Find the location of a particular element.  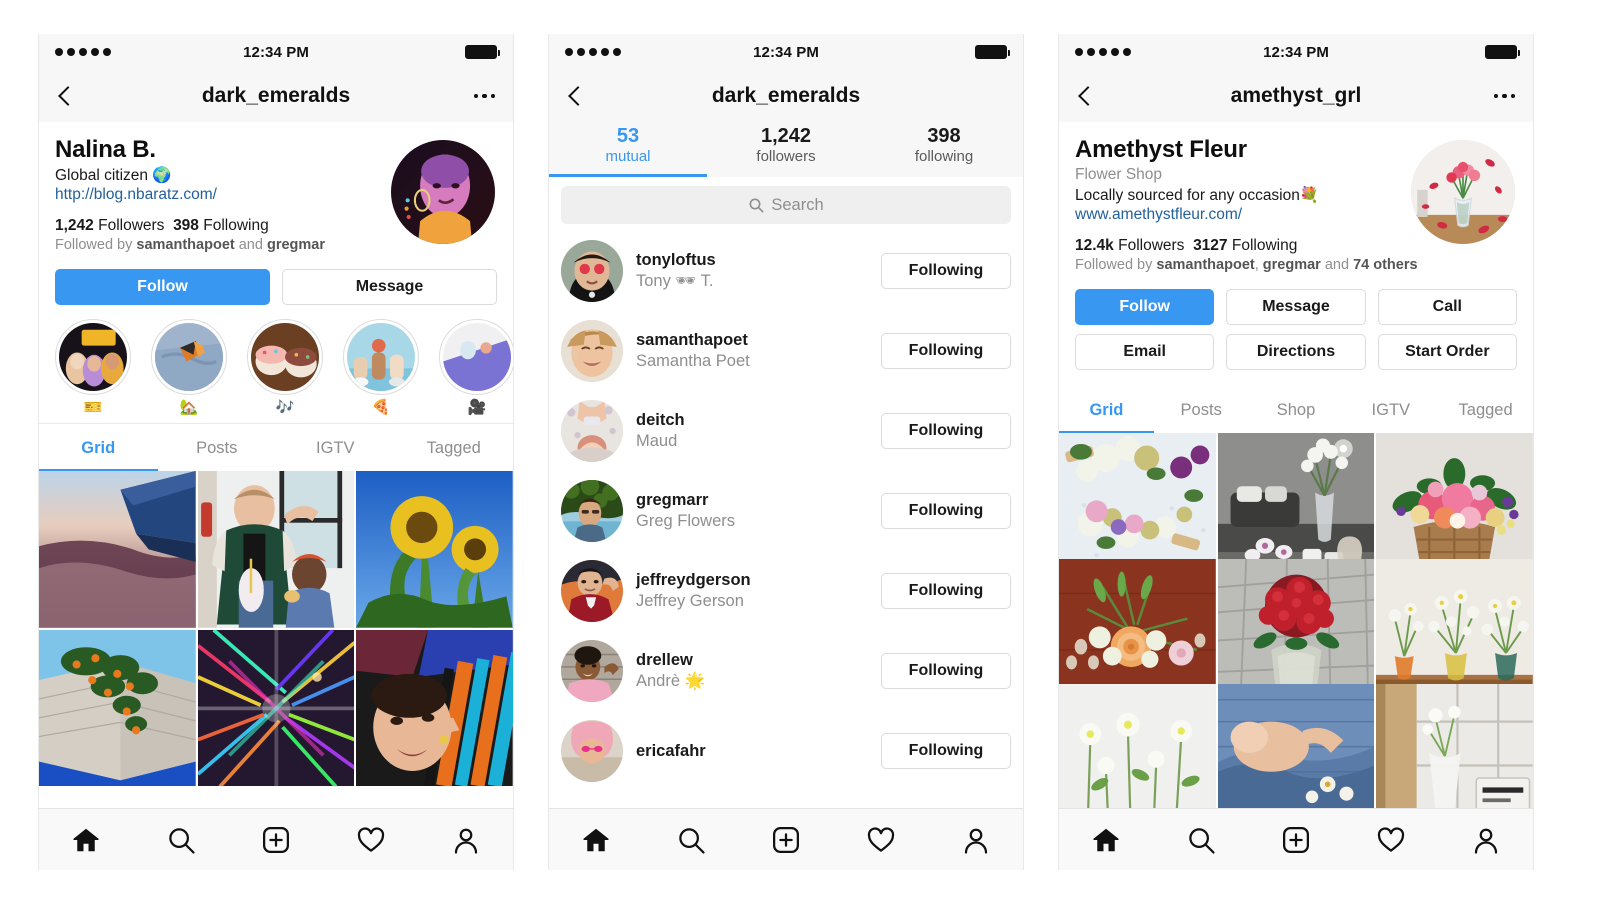

grid-photo-holographic-rainbow is located at coordinates (276, 708).